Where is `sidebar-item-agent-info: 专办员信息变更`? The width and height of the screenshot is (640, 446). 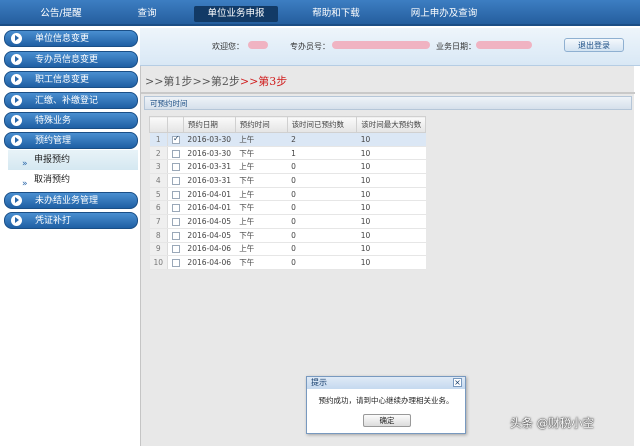 sidebar-item-agent-info: 专办员信息变更 is located at coordinates (71, 59).